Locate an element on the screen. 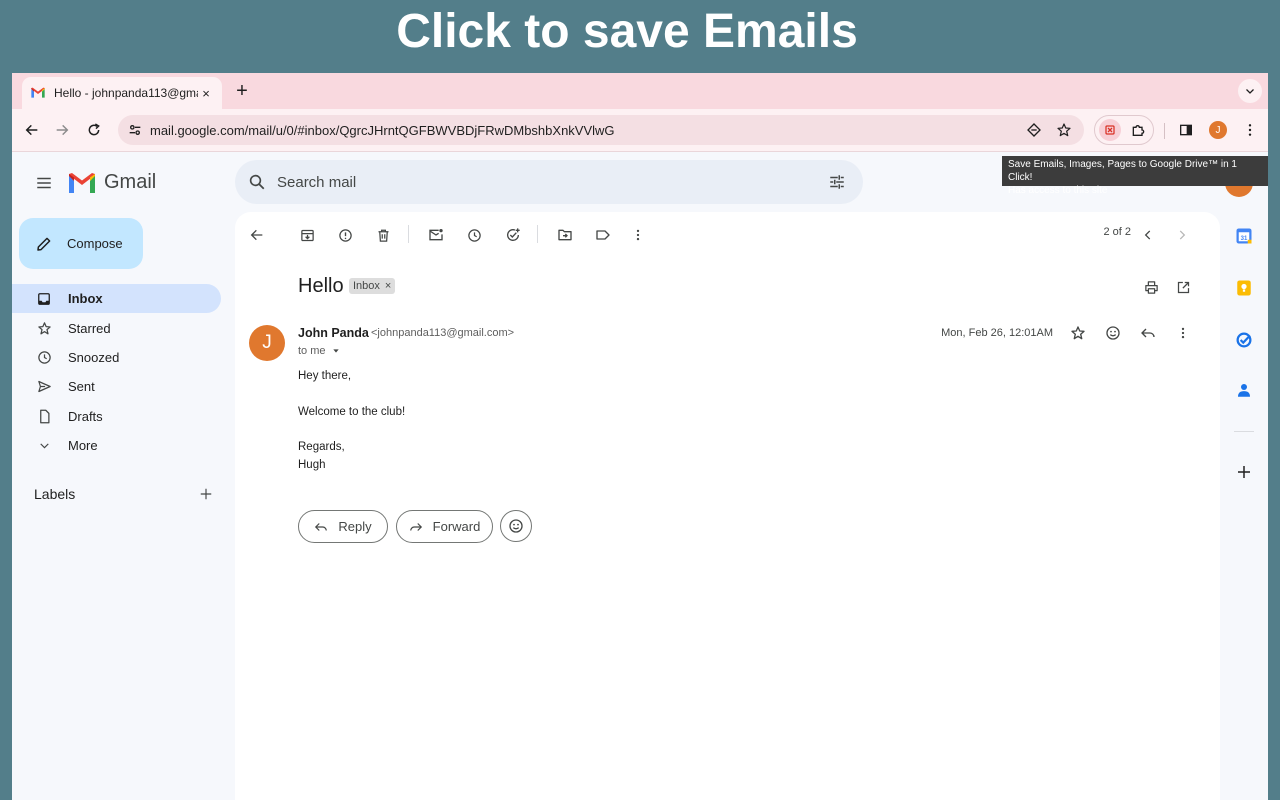 The image size is (1280, 800). reply-icon is located at coordinates (1148, 333).